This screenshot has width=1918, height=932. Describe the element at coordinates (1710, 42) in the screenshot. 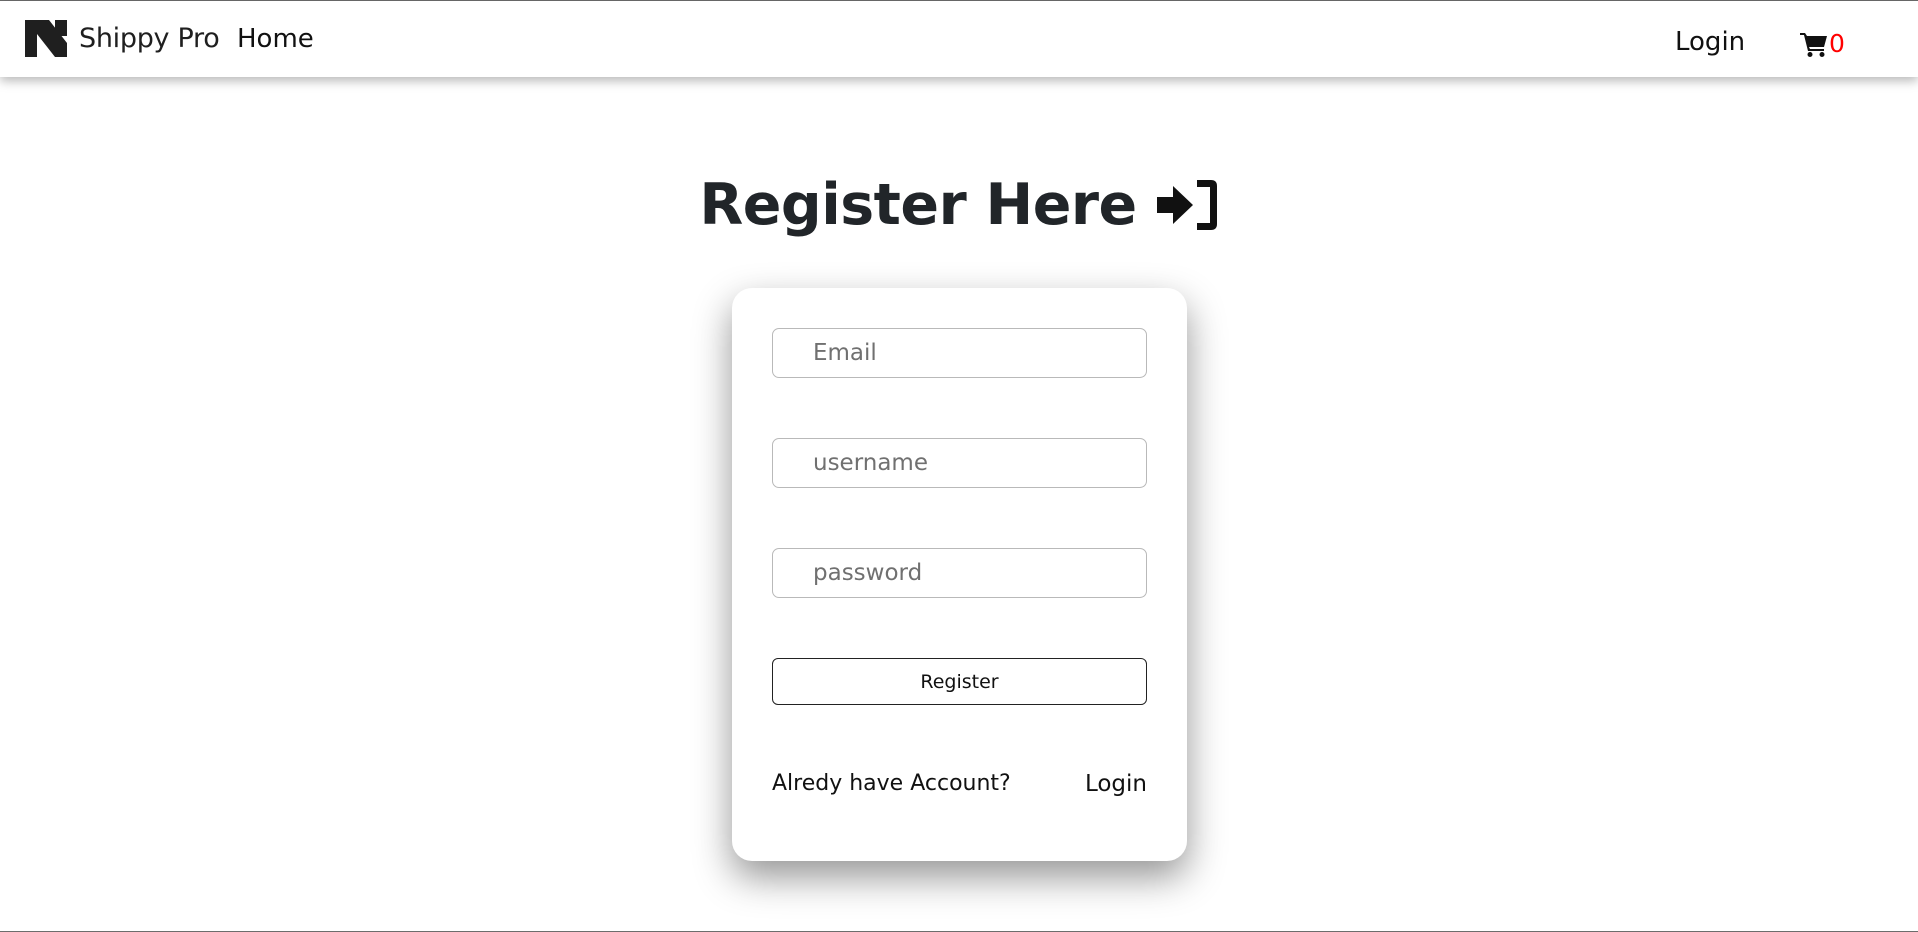

I see `nav-login-link: Login` at that location.